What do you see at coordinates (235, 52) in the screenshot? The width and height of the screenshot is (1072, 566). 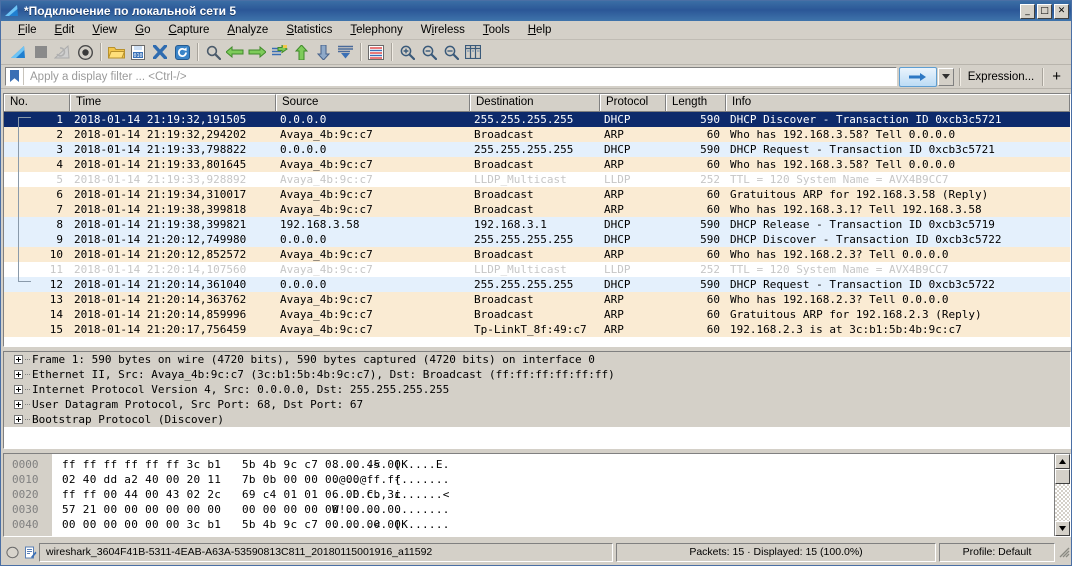 I see `go-back-icon` at bounding box center [235, 52].